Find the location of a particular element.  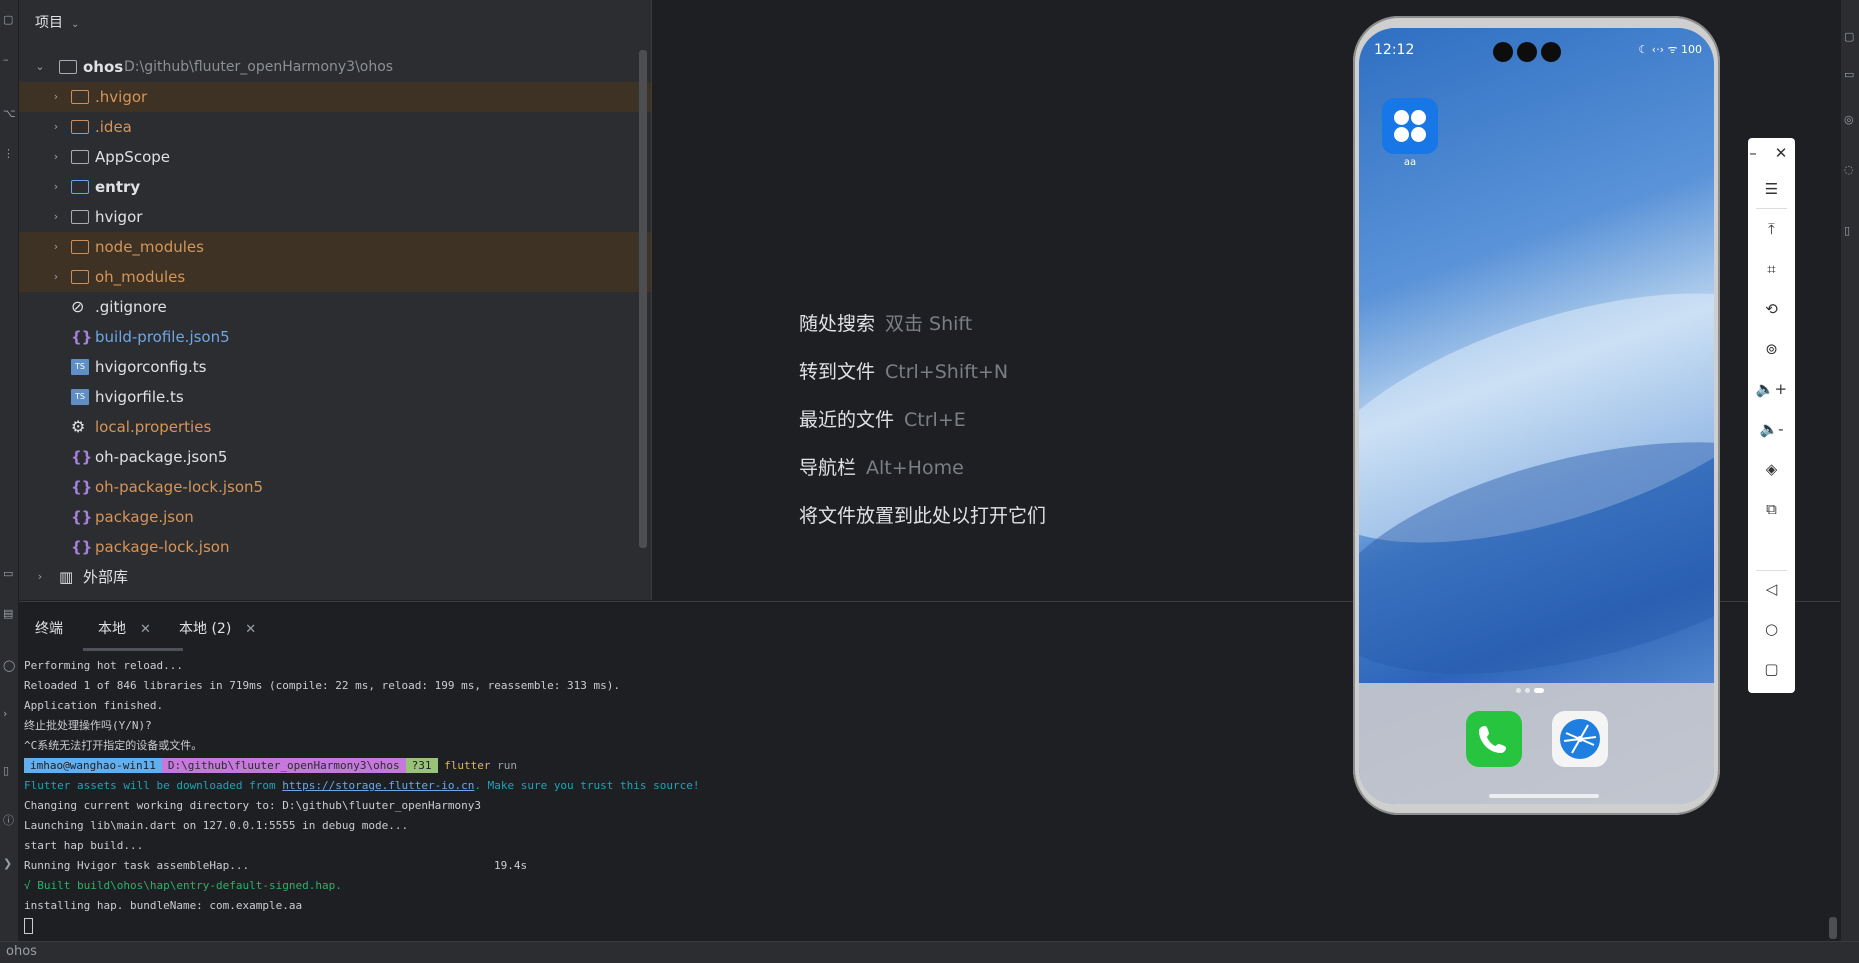

tree-item: › hvigor is located at coordinates (335, 217).